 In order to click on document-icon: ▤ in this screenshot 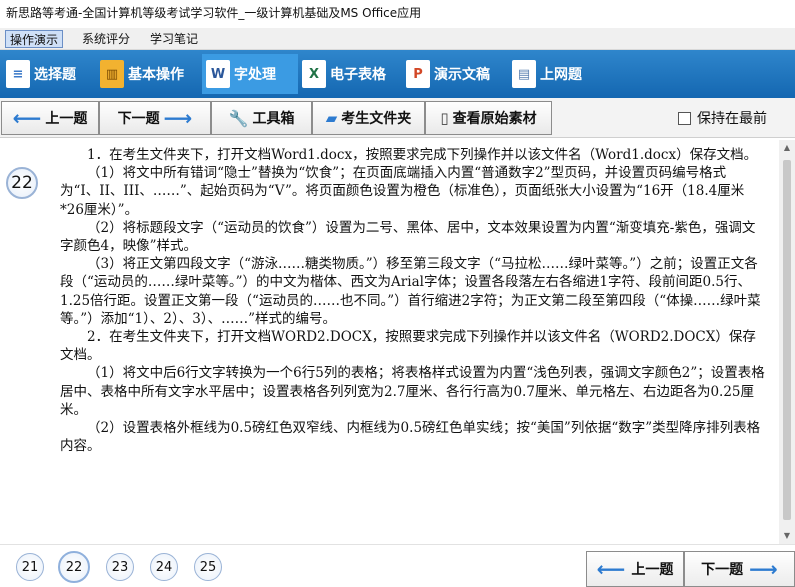, I will do `click(524, 74)`.